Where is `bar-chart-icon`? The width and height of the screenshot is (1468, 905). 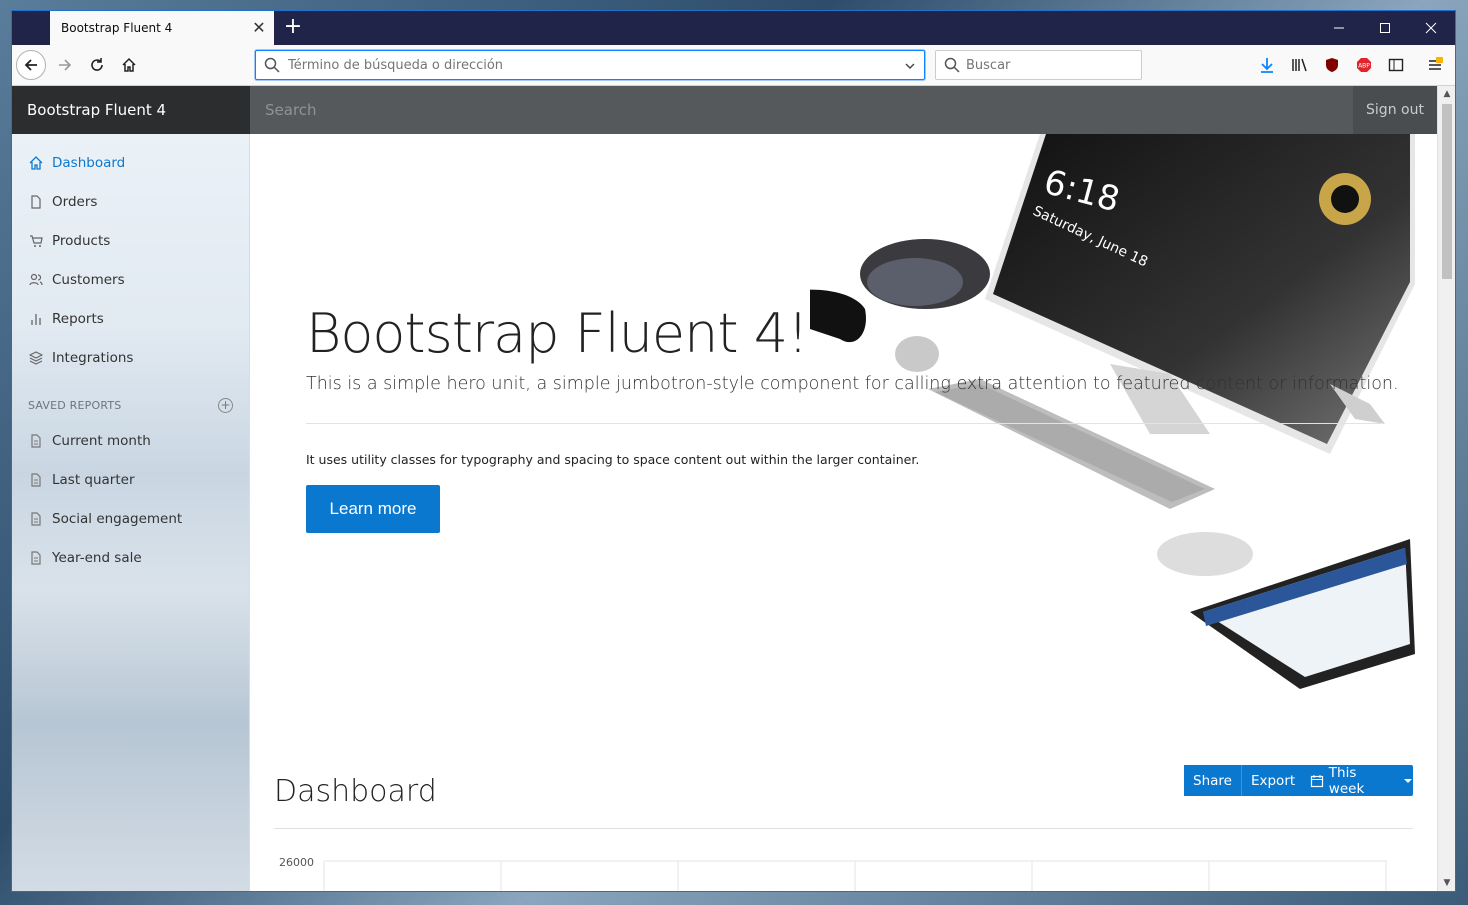 bar-chart-icon is located at coordinates (36, 319).